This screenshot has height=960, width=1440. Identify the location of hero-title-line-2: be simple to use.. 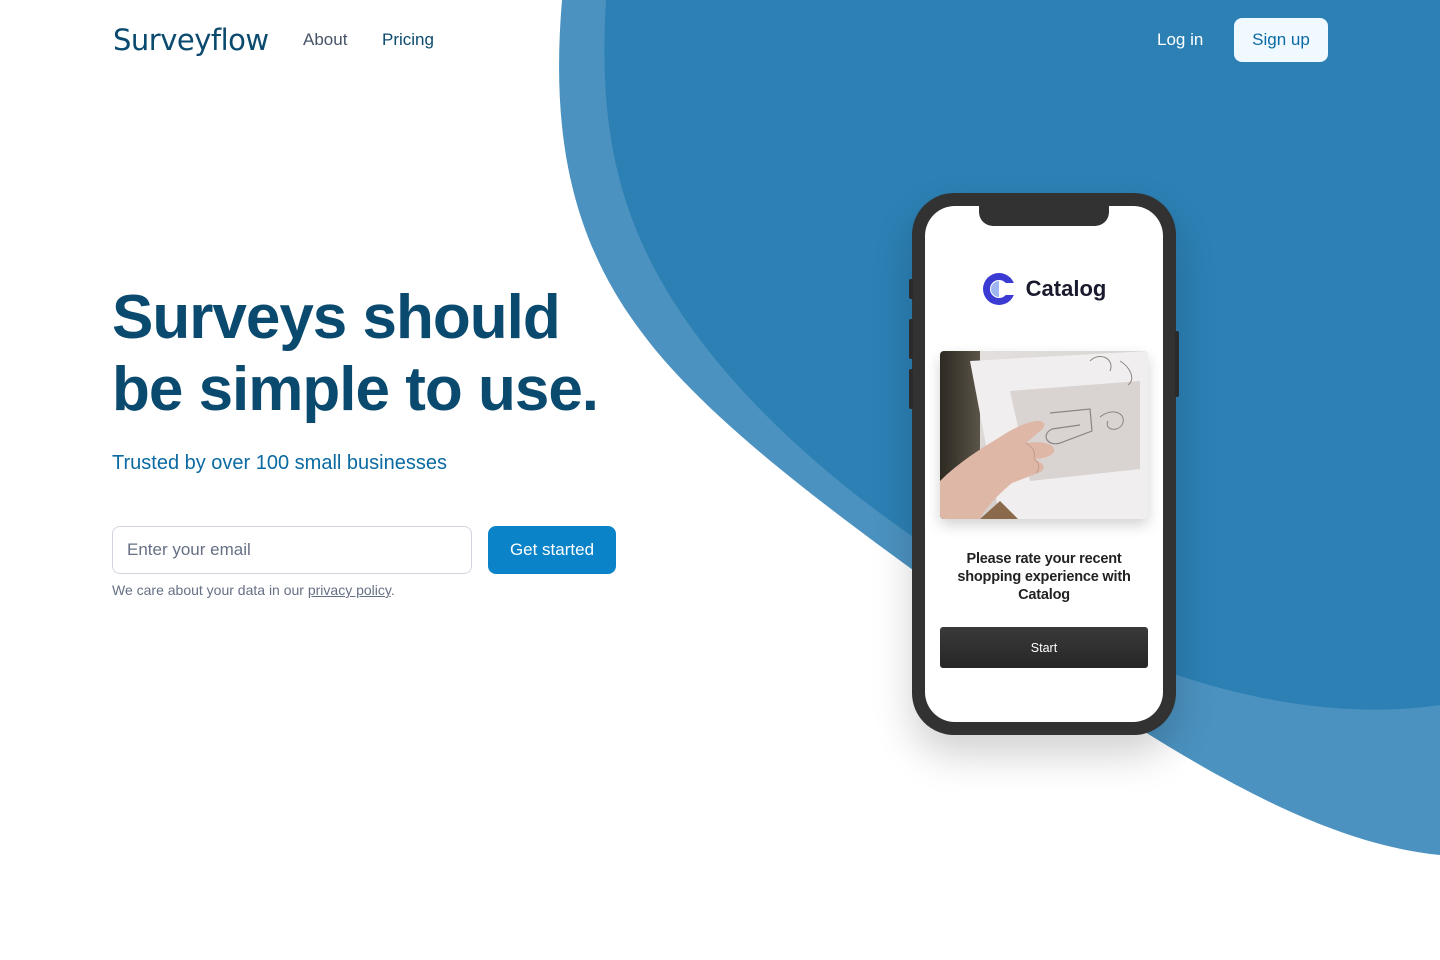
(355, 389).